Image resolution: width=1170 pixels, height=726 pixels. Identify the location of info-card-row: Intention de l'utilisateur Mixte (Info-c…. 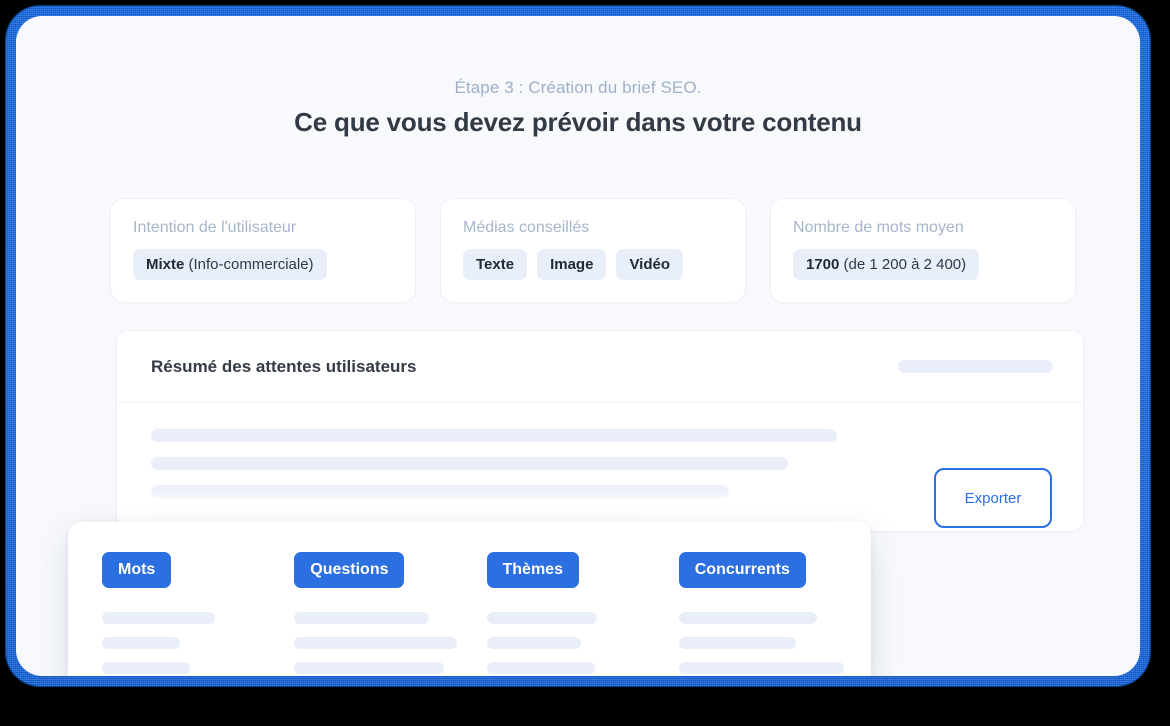
(593, 250).